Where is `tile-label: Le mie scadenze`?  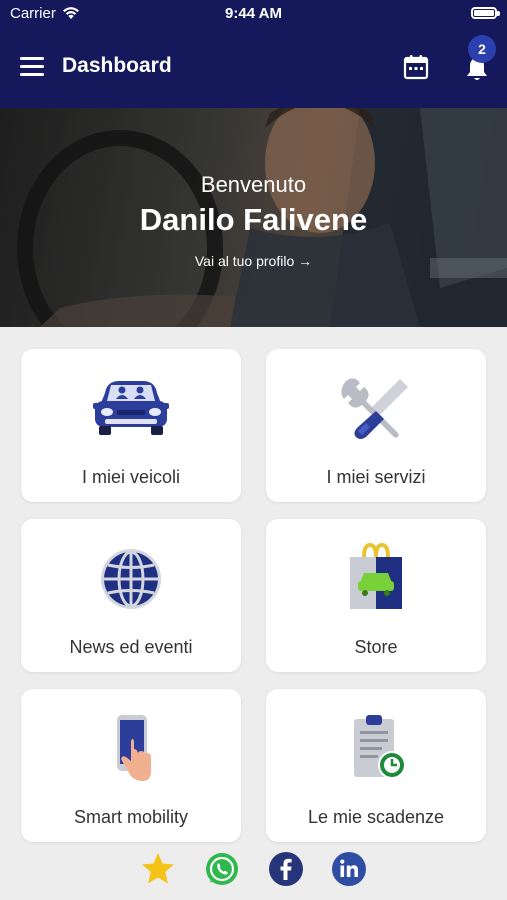
tile-label: Le mie scadenze is located at coordinates (376, 817).